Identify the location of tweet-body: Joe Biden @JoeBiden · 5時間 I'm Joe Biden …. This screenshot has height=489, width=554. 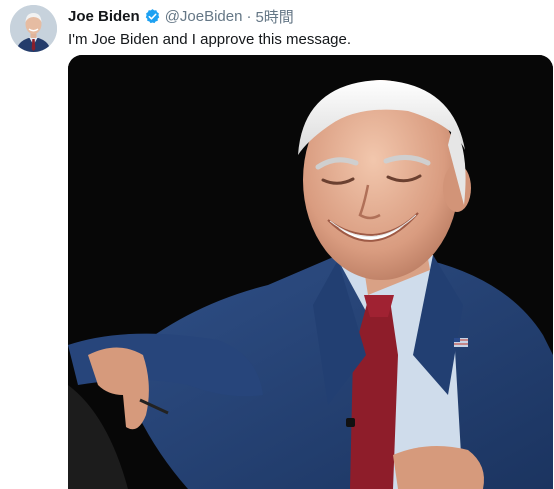
(311, 27).